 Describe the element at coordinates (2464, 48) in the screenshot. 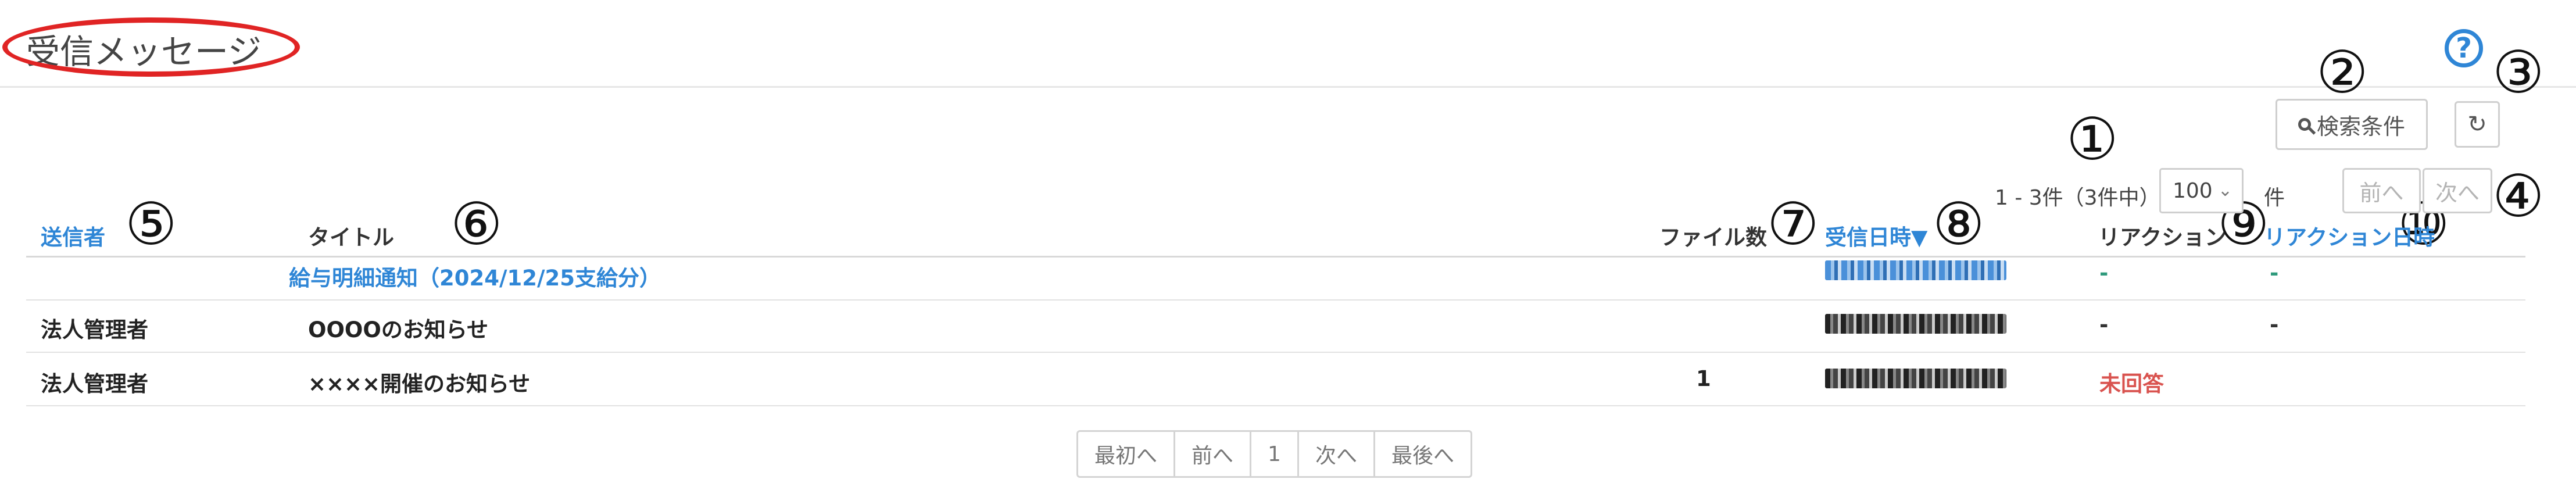

I see `help-icon: ?` at that location.